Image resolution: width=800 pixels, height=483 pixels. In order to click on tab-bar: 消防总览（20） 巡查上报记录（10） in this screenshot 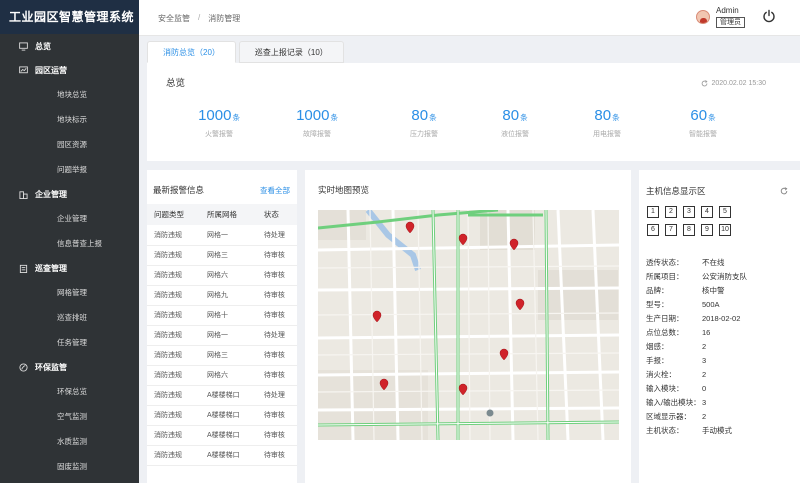, I will do `click(247, 52)`.